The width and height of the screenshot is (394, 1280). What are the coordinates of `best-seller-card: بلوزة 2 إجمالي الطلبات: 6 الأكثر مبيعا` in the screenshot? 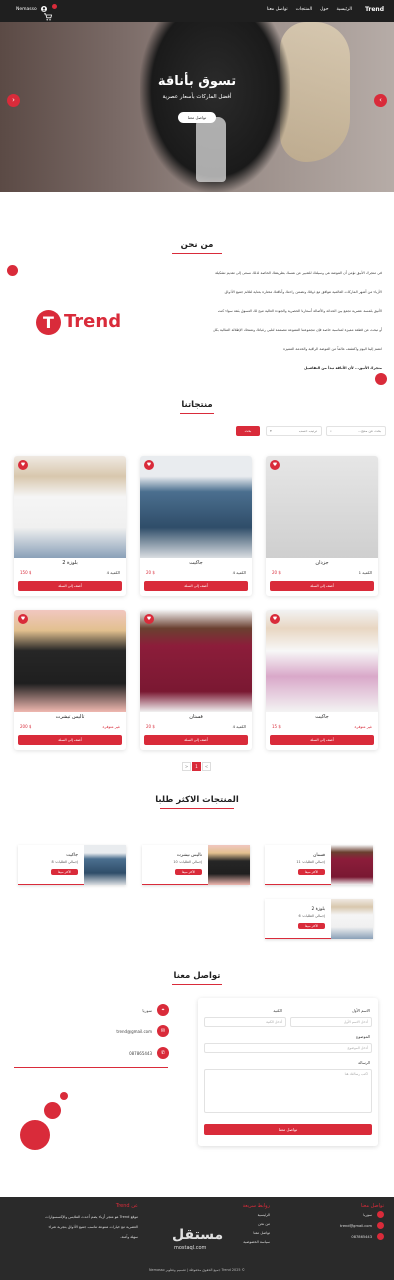 It's located at (319, 919).